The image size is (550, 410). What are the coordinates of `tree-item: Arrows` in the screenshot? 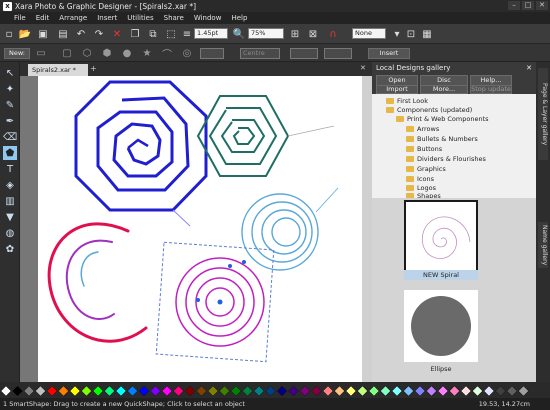 It's located at (422, 129).